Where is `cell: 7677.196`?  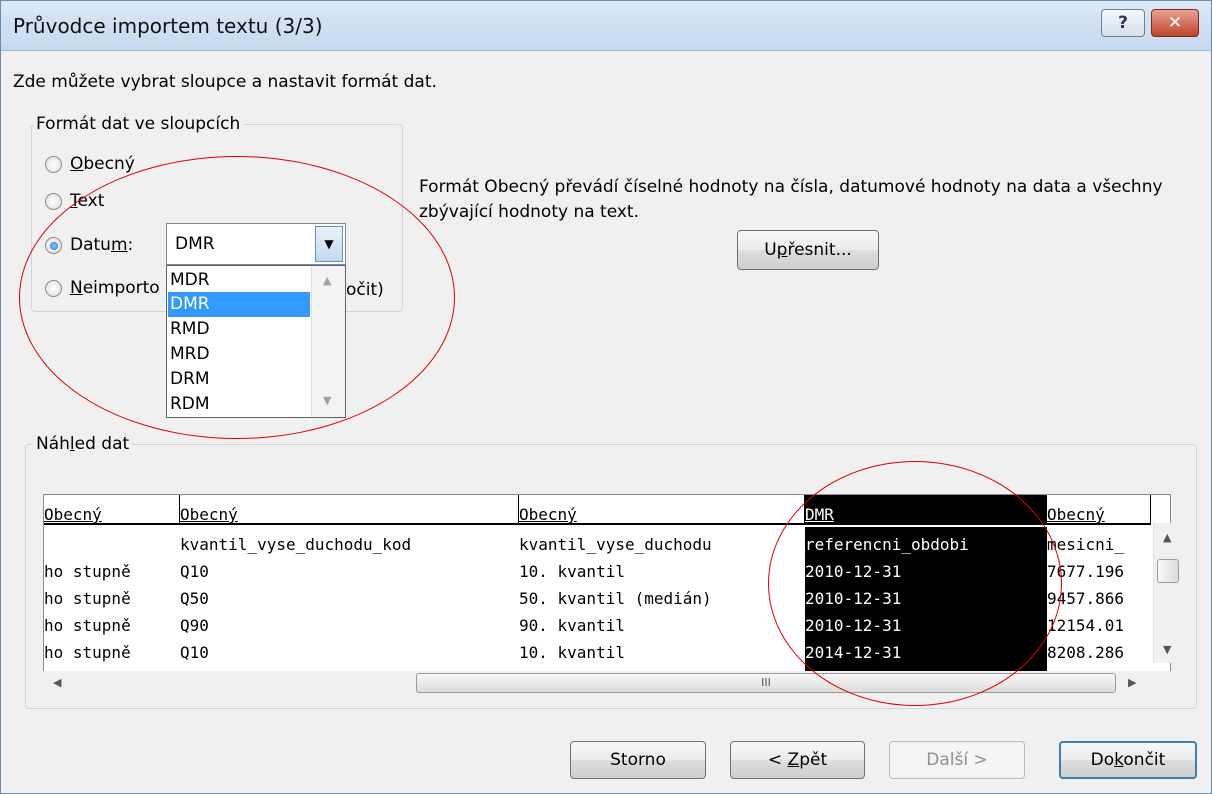 cell: 7677.196 is located at coordinates (1086, 571).